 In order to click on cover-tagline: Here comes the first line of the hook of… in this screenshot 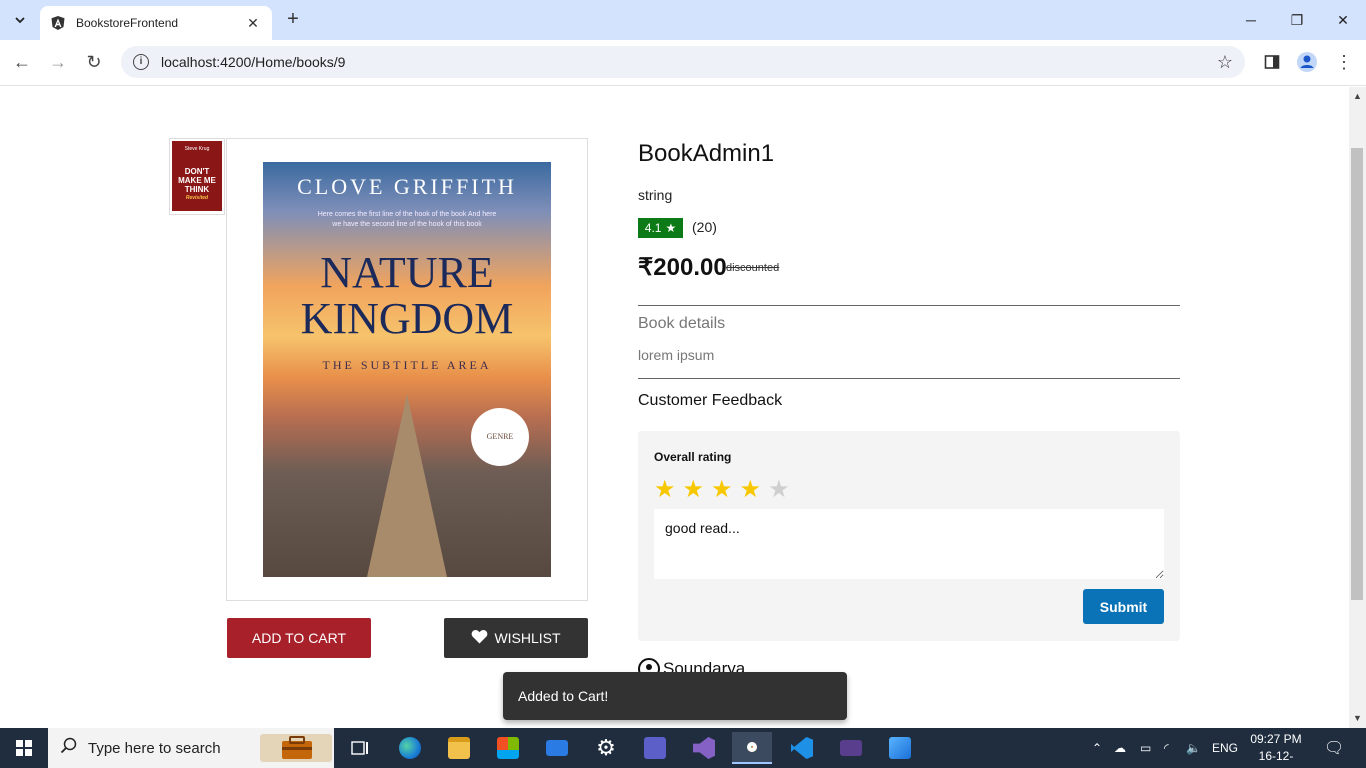, I will do `click(407, 219)`.